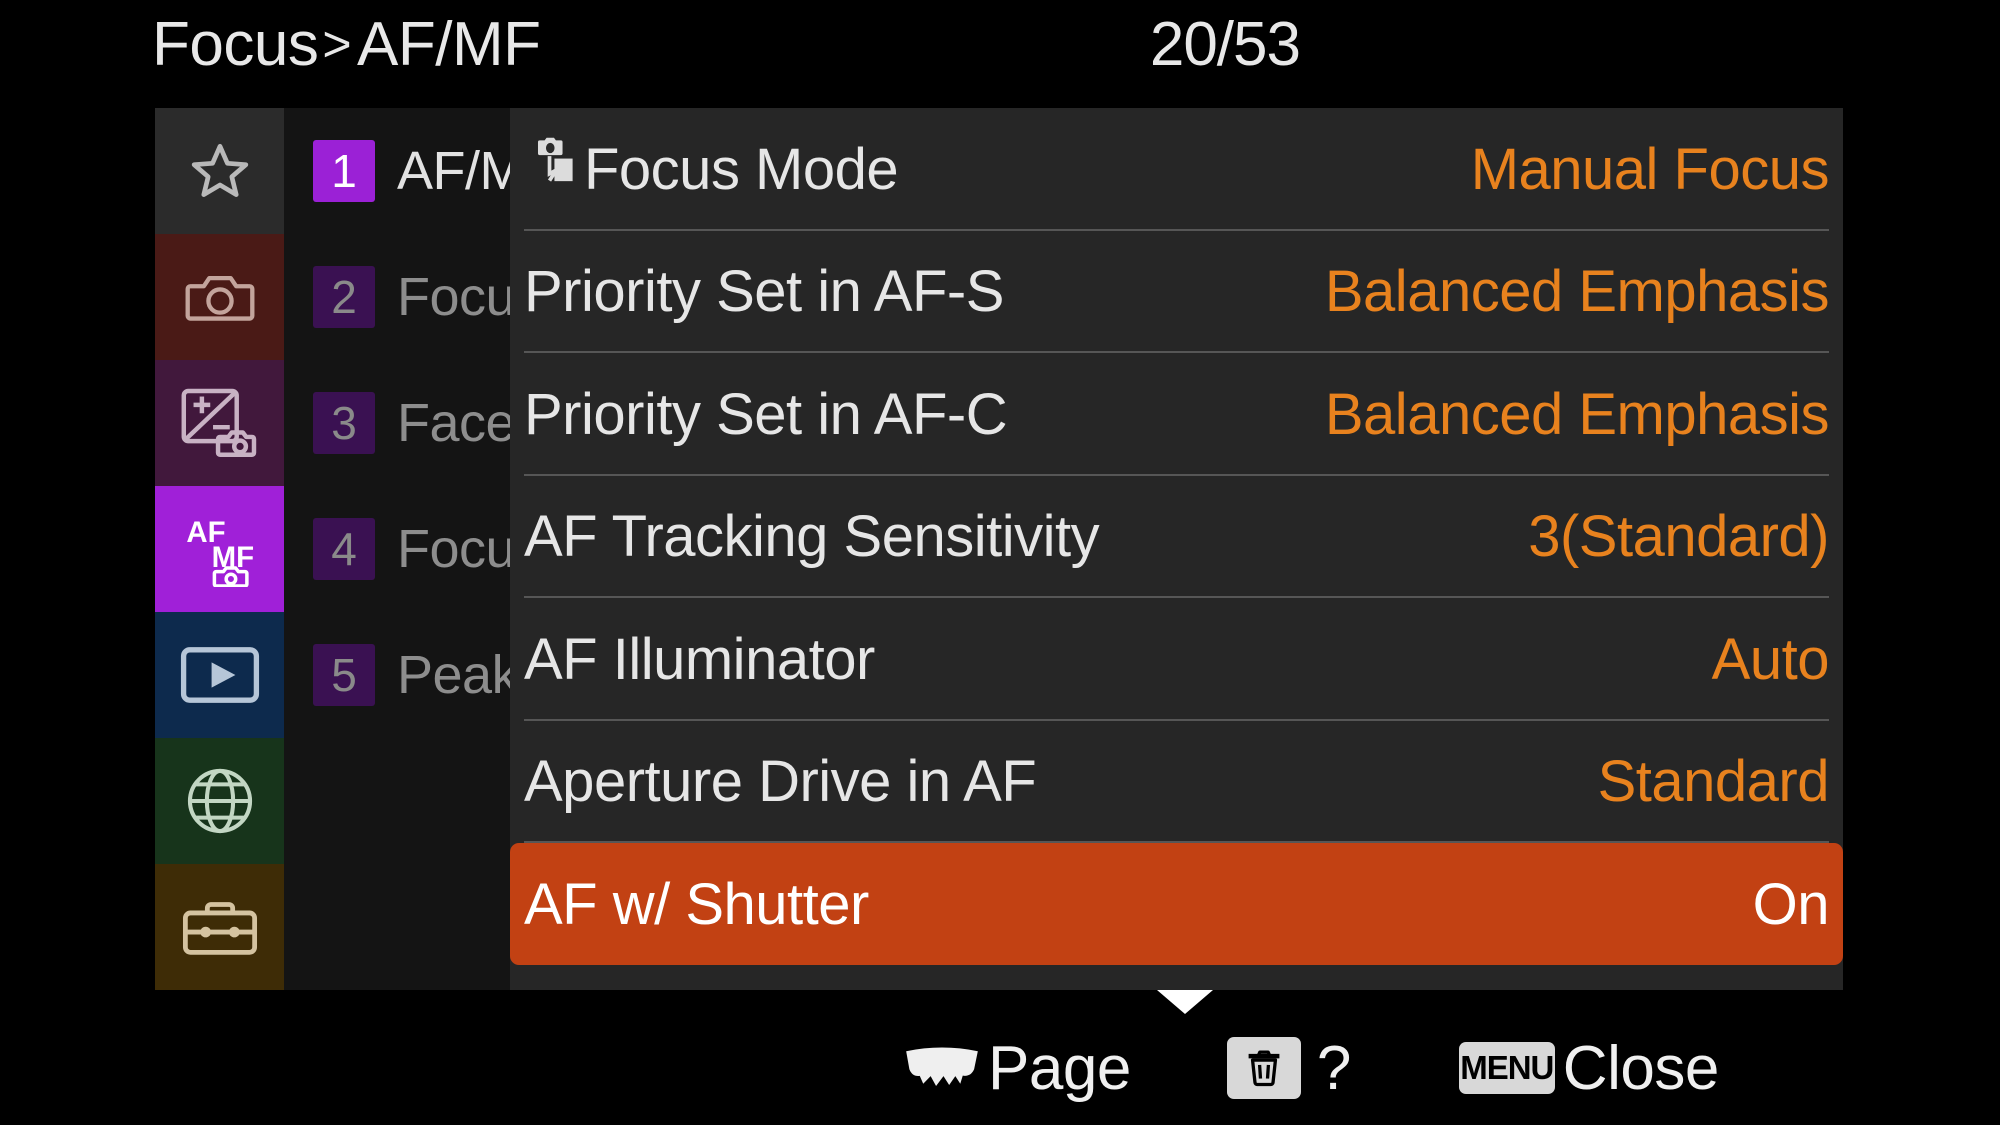 Image resolution: width=2000 pixels, height=1125 pixels. Describe the element at coordinates (337, 44) in the screenshot. I see `chevron-right-icon: >` at that location.